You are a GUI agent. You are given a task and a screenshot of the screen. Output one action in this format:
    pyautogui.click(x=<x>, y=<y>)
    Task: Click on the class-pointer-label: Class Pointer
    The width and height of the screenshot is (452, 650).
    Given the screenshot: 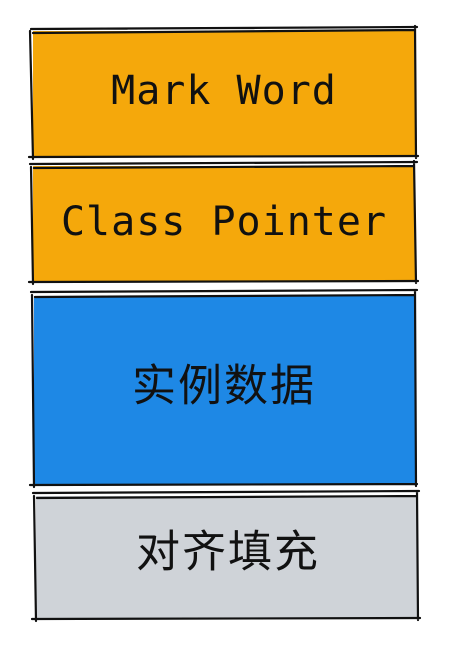 What is the action you would take?
    pyautogui.click(x=224, y=222)
    